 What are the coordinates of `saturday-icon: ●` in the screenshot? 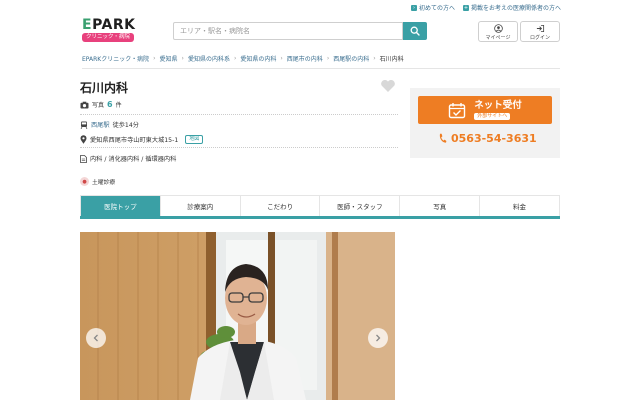 It's located at (84, 181).